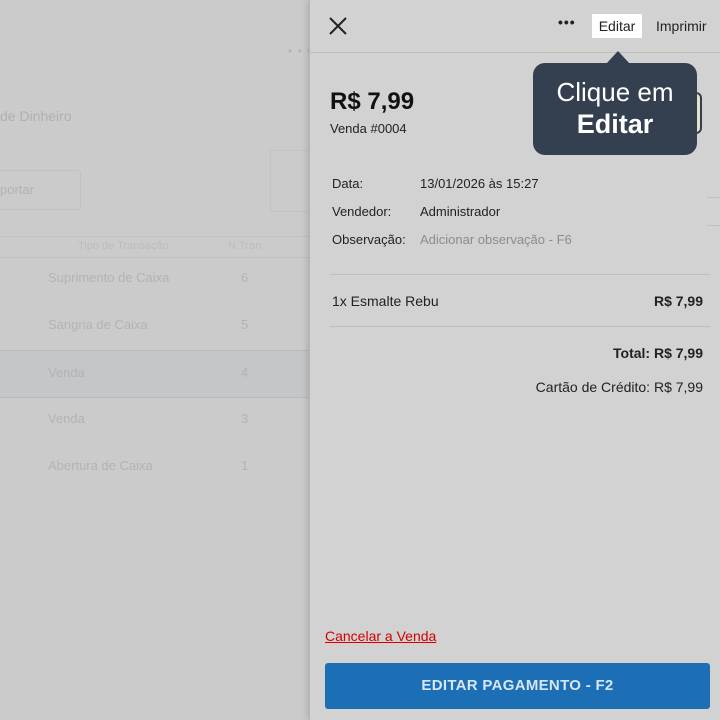 The width and height of the screenshot is (720, 720). Describe the element at coordinates (100, 465) in the screenshot. I see `row-type: Abertura de Caixa` at that location.